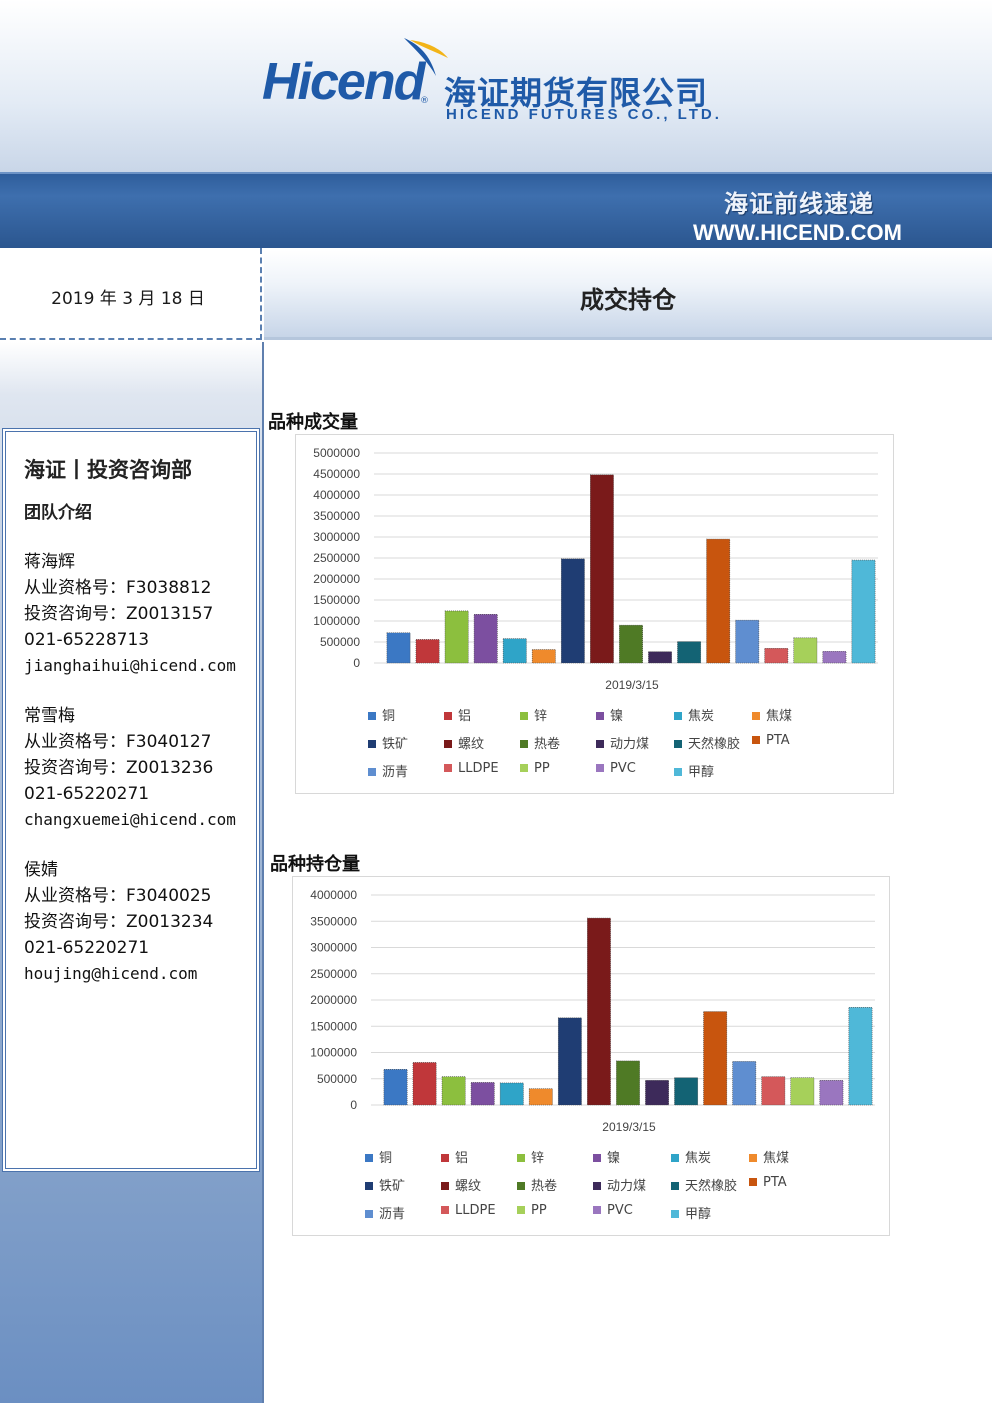  Describe the element at coordinates (378, 1156) in the screenshot. I see `legend-item-铜: 铜` at that location.